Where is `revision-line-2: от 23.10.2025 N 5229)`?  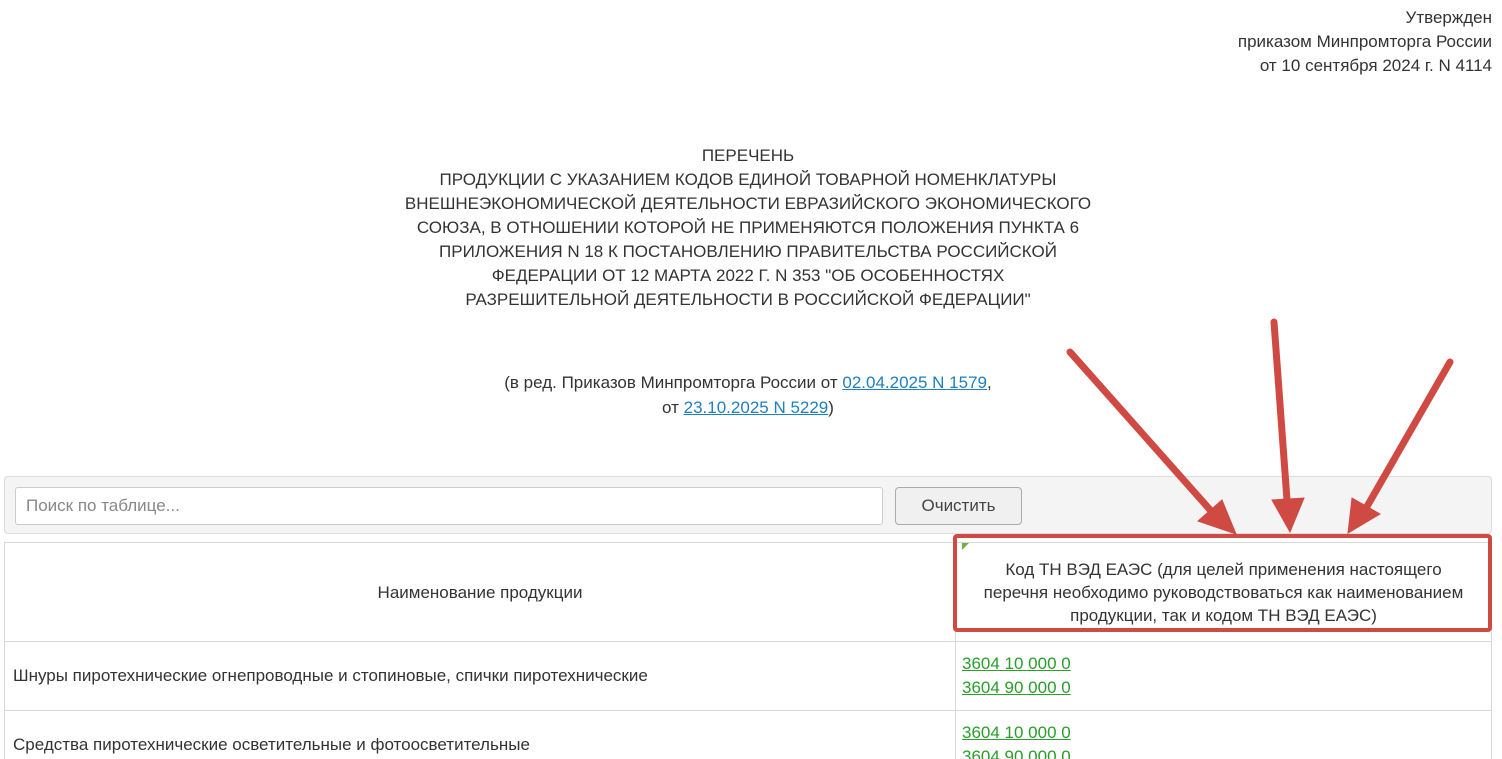 revision-line-2: от 23.10.2025 N 5229) is located at coordinates (748, 407).